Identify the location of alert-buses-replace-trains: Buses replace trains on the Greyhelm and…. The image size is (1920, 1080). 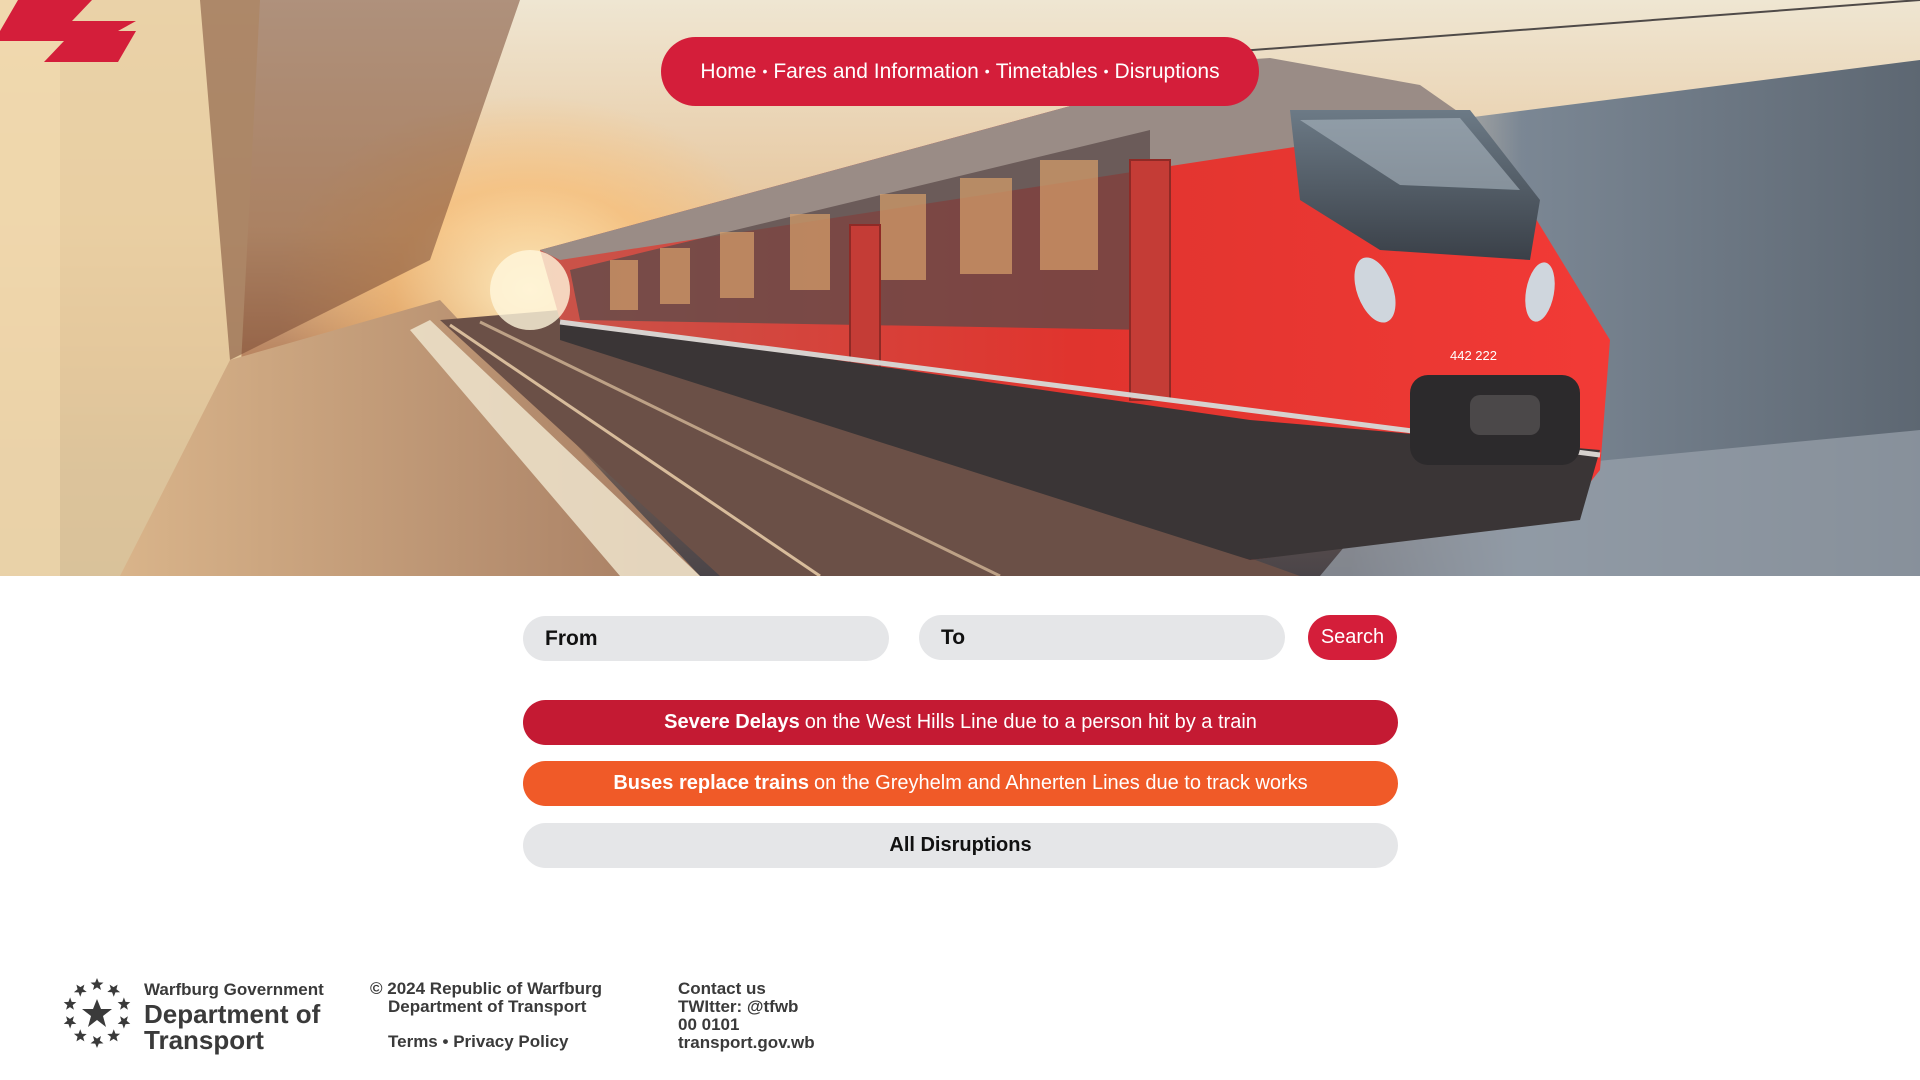
(960, 783).